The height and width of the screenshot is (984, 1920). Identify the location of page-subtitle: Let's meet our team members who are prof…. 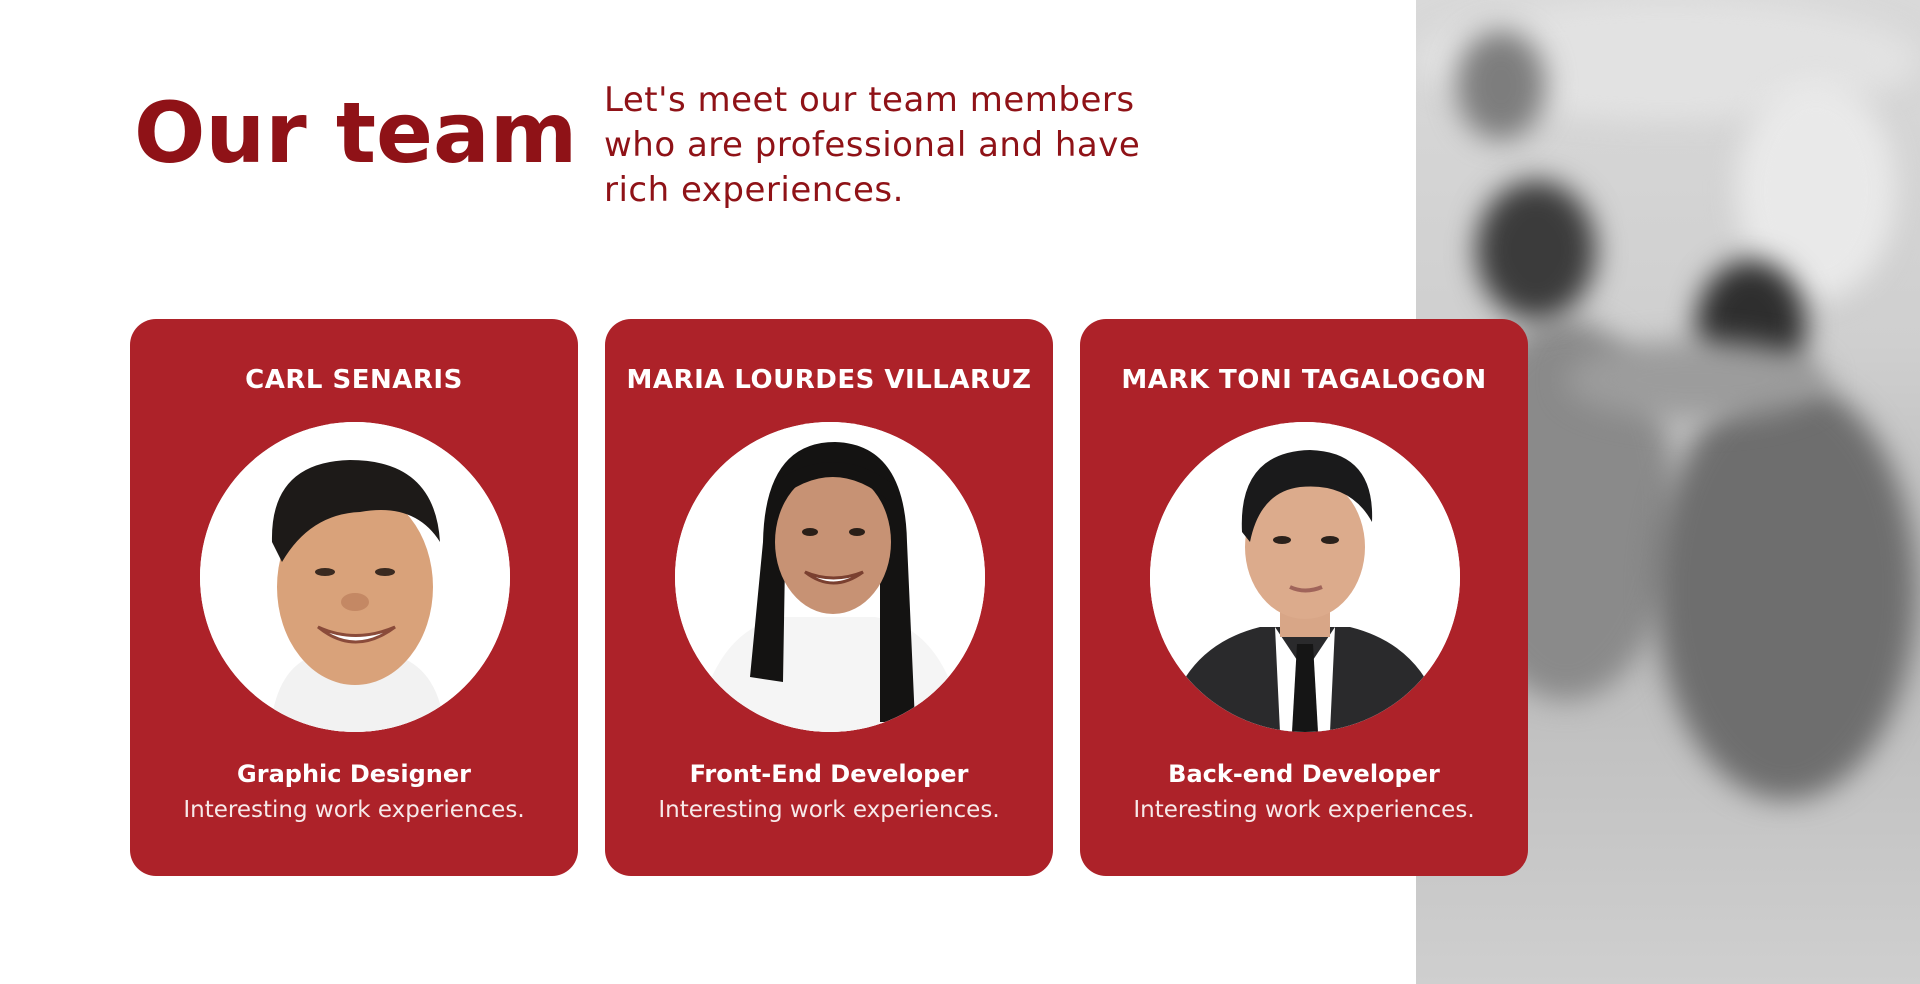
(872, 145).